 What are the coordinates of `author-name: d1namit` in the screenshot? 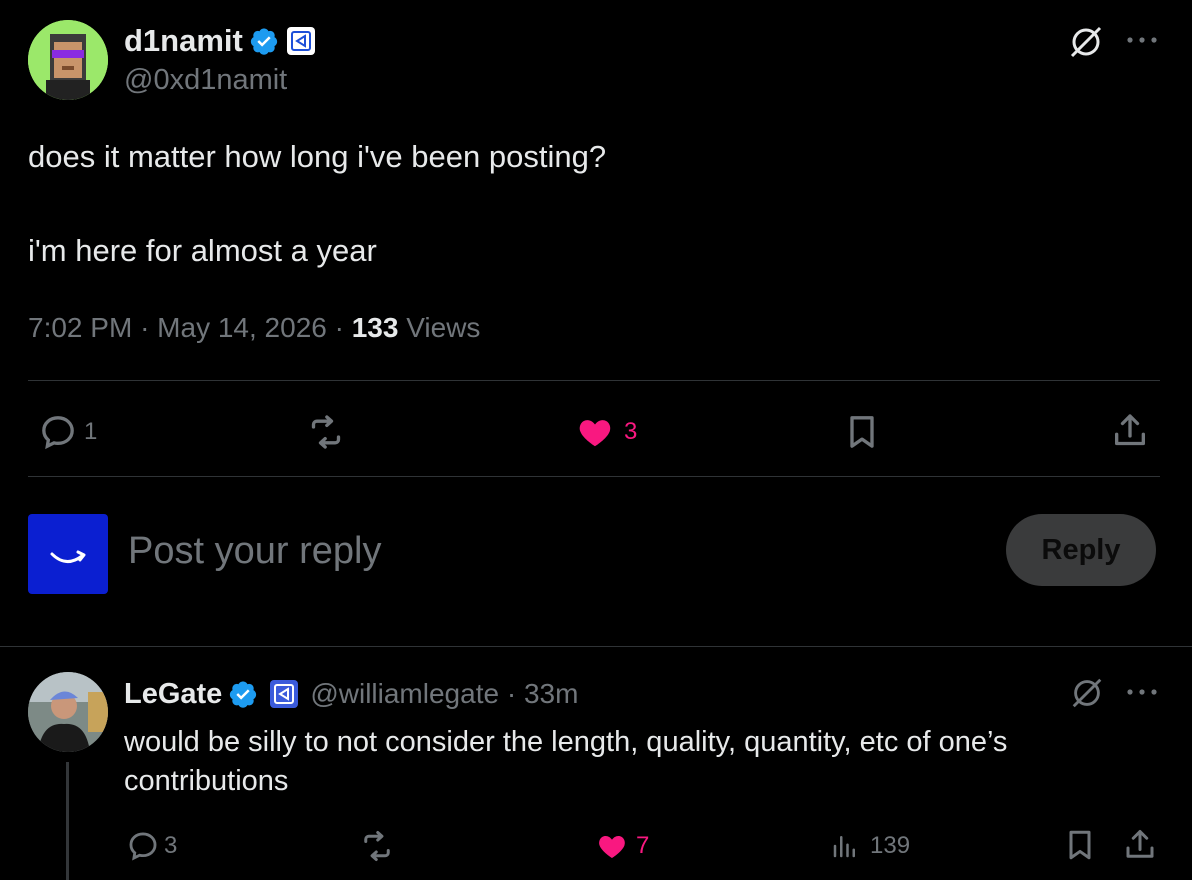 It's located at (183, 41).